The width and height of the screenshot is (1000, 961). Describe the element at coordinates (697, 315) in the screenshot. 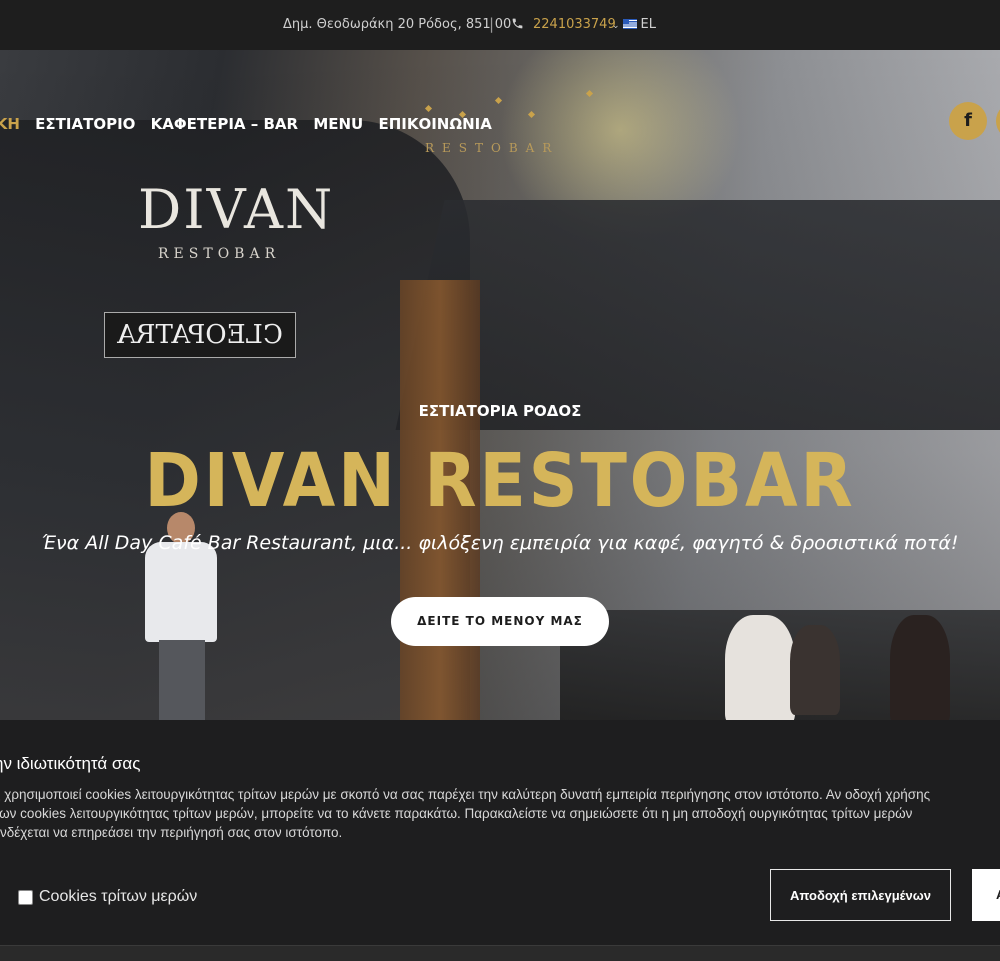

I see `awning-image` at that location.